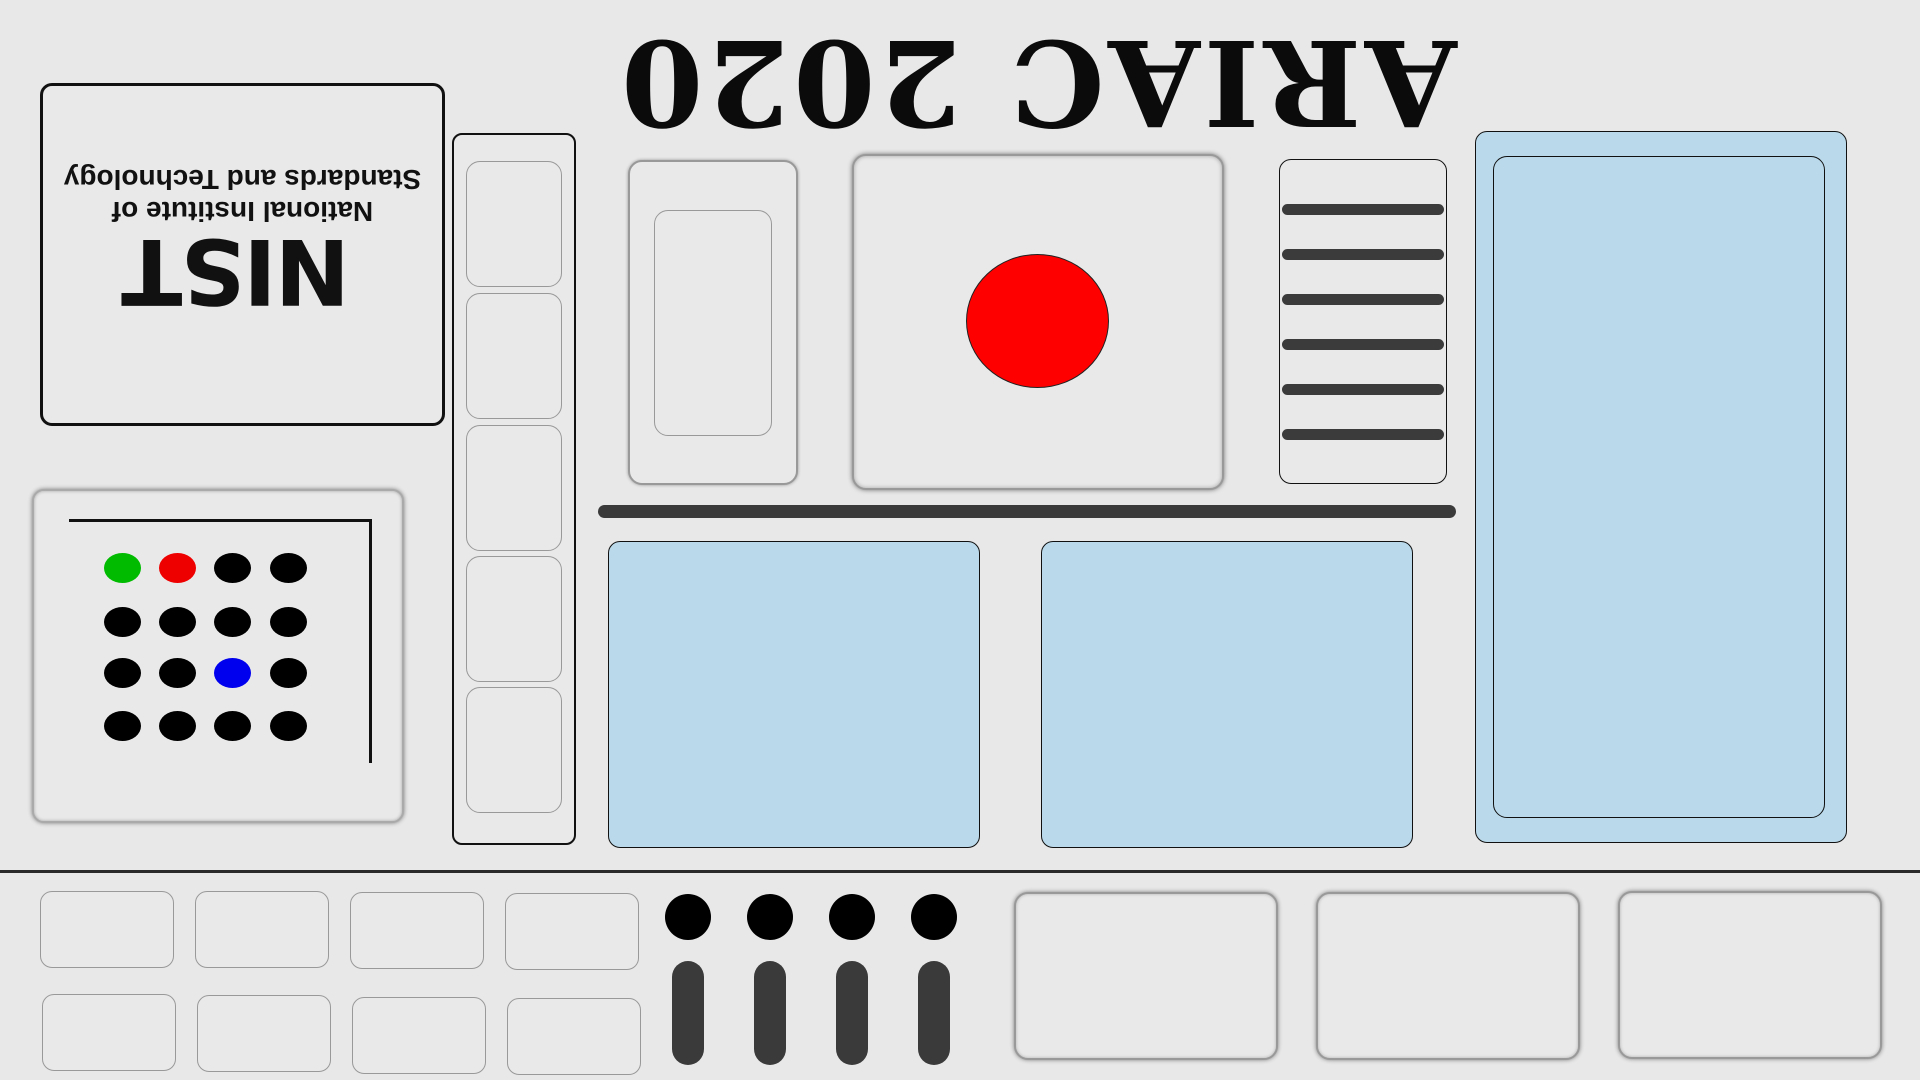 The image size is (1920, 1080). Describe the element at coordinates (794, 694) in the screenshot. I see `blue-bin-left` at that location.